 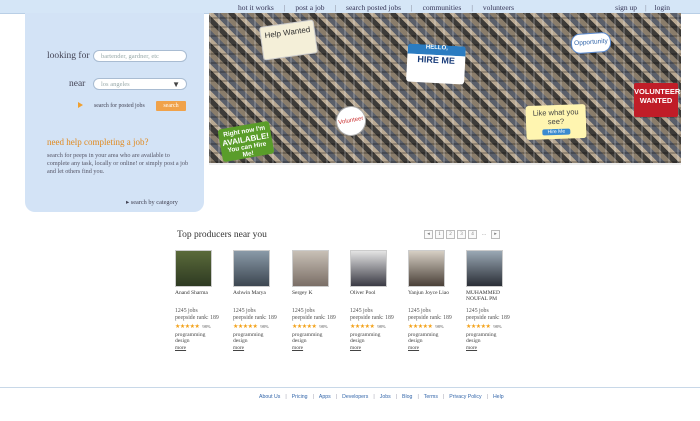 What do you see at coordinates (431, 397) in the screenshot?
I see `footer-link-terms: Terms` at bounding box center [431, 397].